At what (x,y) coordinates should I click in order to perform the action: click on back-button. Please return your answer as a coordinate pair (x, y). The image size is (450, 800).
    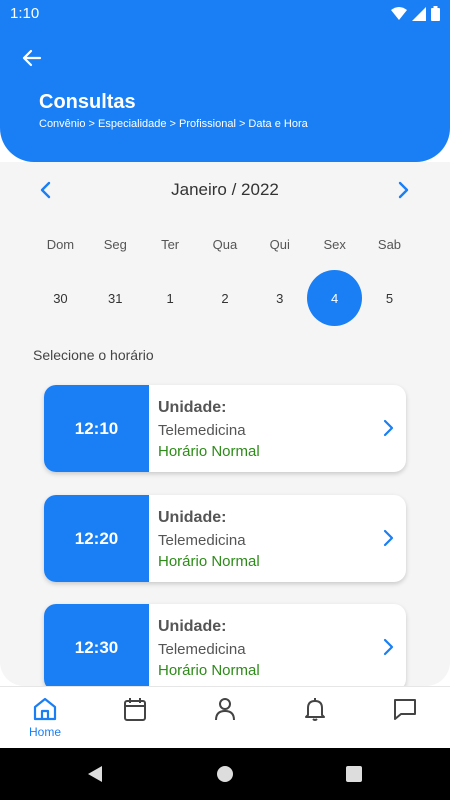
    Looking at the image, I should click on (32, 58).